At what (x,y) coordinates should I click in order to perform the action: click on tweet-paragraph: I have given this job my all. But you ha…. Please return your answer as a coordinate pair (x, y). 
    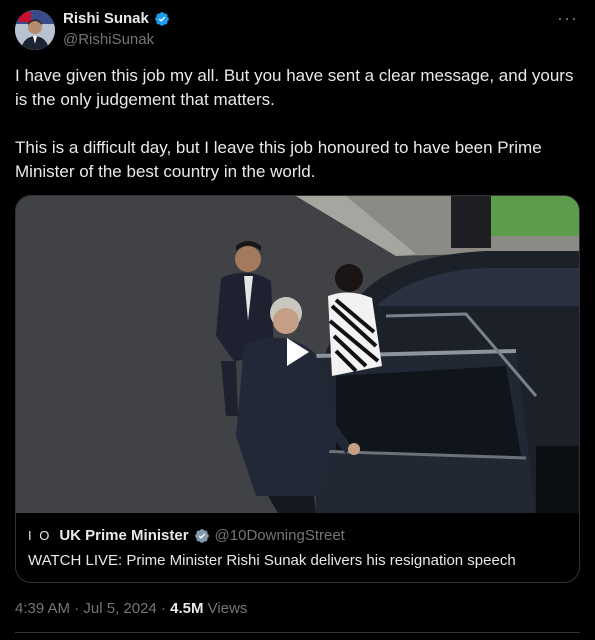
    Looking at the image, I should click on (294, 87).